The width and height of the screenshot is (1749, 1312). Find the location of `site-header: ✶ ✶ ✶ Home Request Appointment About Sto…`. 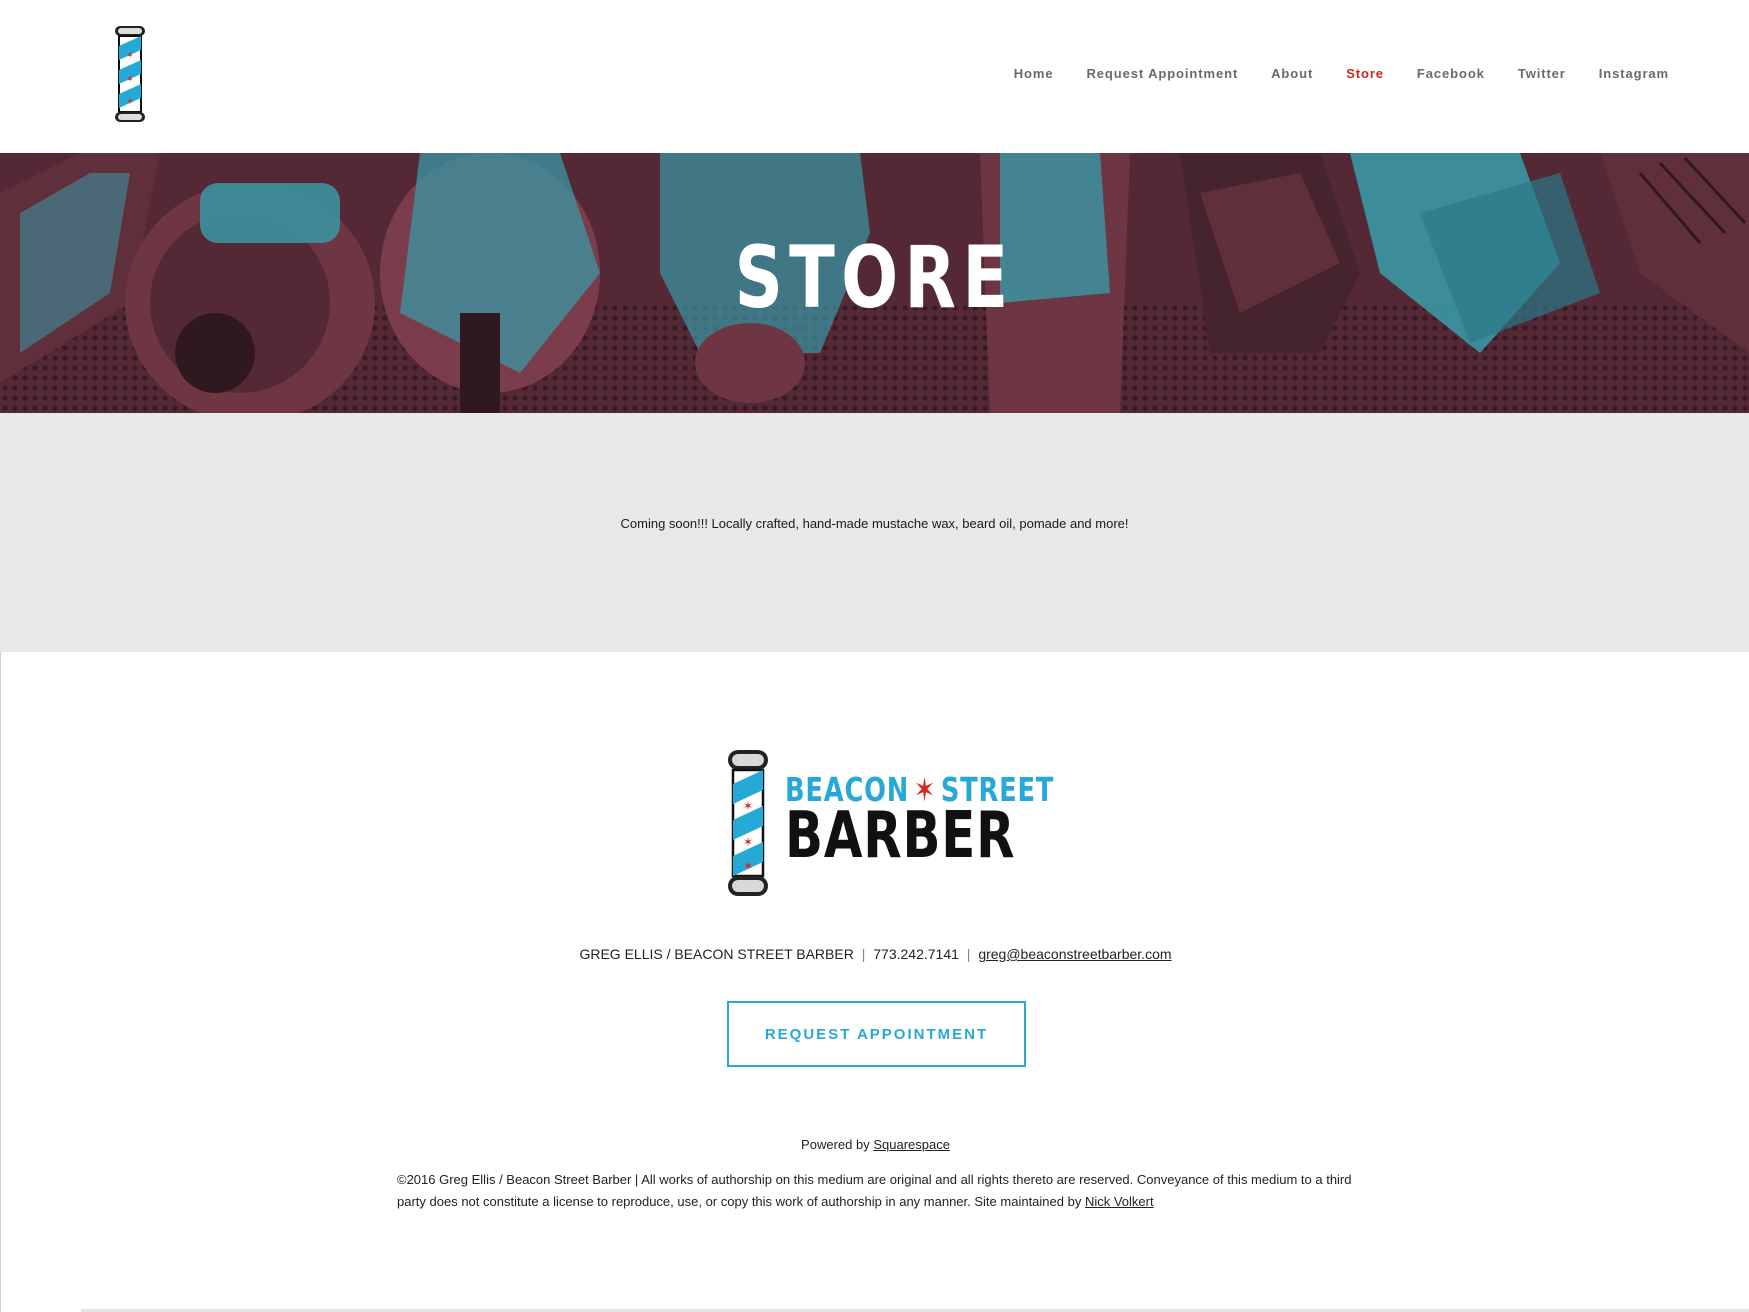

site-header: ✶ ✶ ✶ Home Request Appointment About Sto… is located at coordinates (874, 76).